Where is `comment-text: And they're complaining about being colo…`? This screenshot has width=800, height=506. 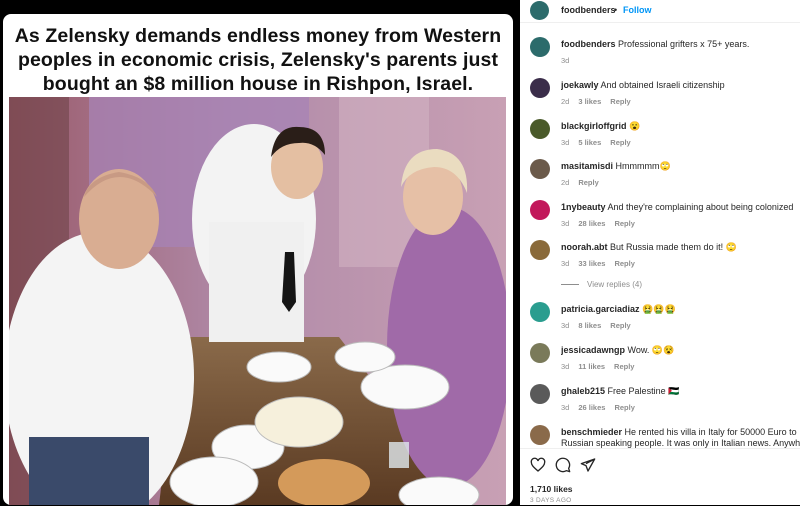 comment-text: And they're complaining about being colo… is located at coordinates (700, 207).